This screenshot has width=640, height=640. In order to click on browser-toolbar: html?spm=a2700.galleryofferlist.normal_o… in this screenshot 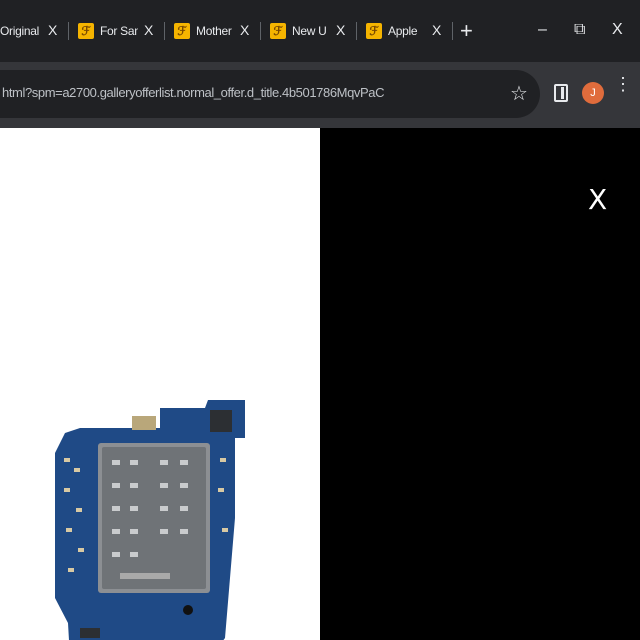, I will do `click(320, 95)`.